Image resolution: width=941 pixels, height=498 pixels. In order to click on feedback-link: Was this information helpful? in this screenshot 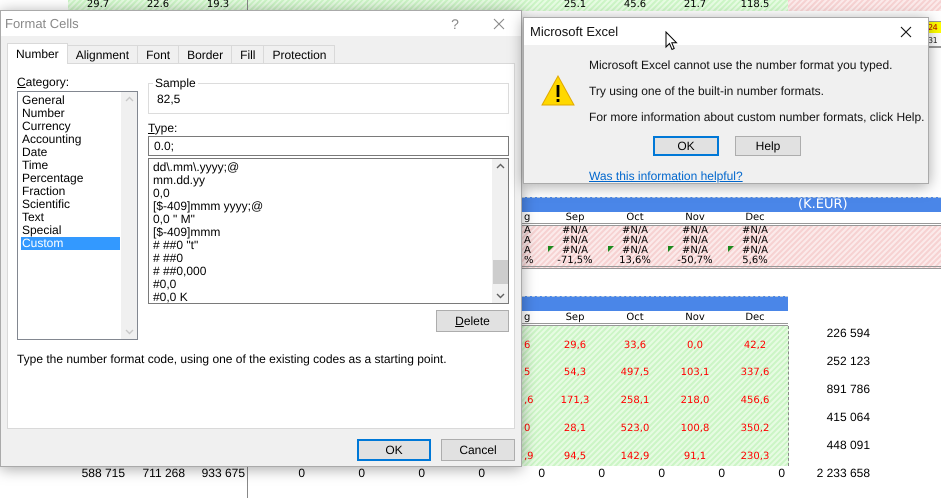, I will do `click(666, 176)`.